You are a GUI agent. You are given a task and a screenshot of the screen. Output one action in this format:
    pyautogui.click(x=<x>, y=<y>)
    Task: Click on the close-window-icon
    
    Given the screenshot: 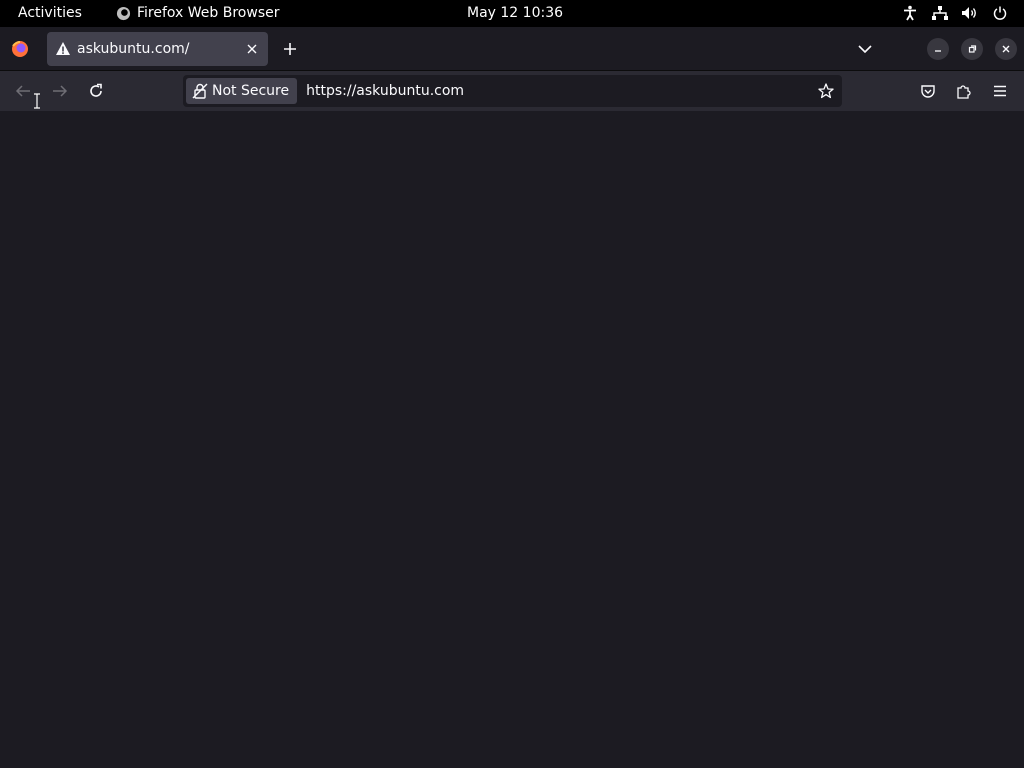 What is the action you would take?
    pyautogui.click(x=1006, y=49)
    